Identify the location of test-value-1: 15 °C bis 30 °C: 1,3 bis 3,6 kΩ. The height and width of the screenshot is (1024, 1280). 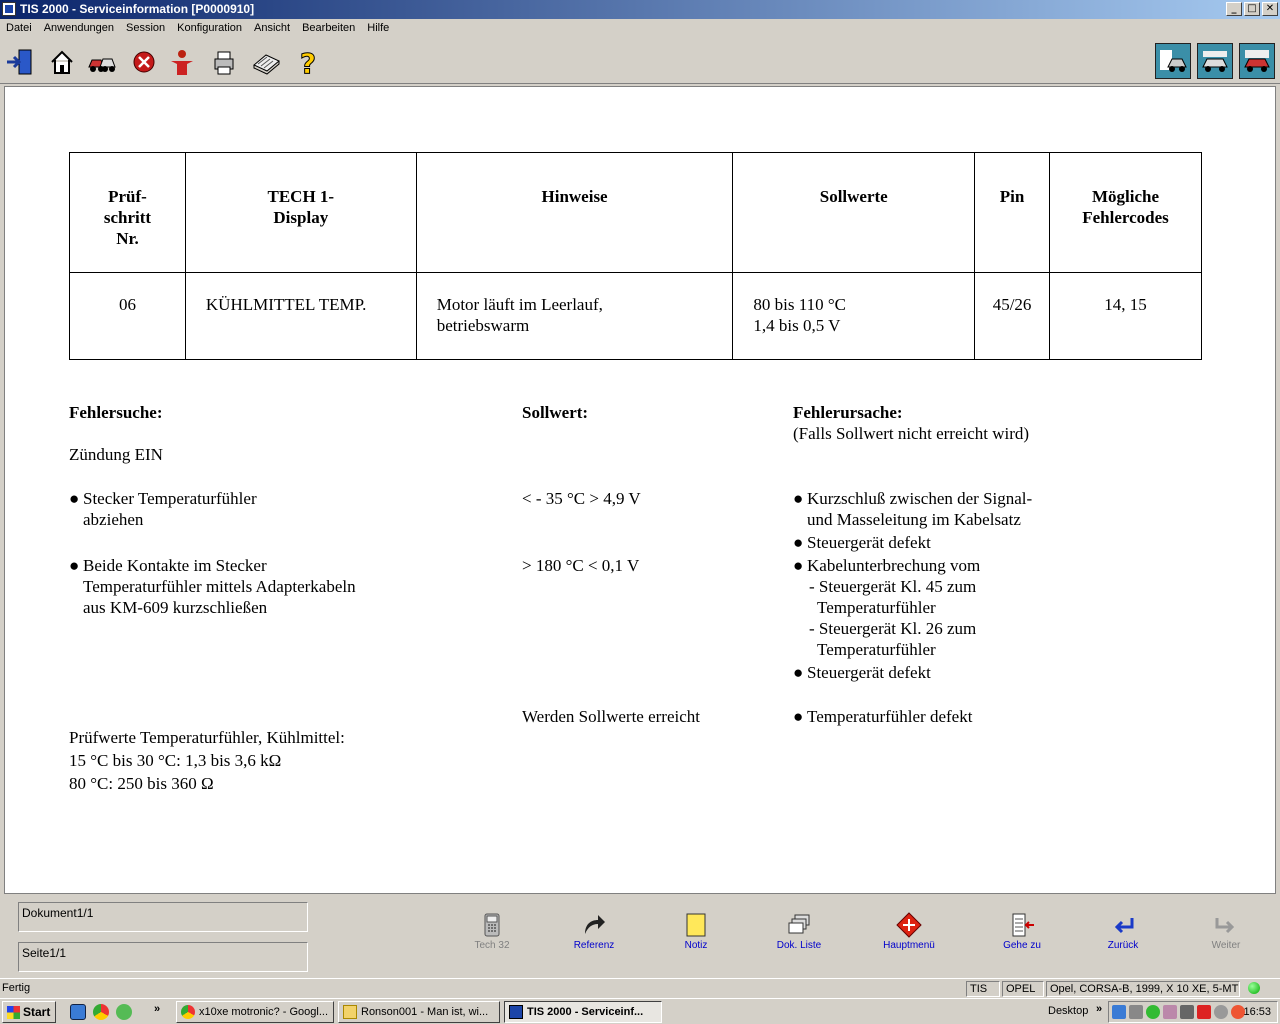
(175, 760).